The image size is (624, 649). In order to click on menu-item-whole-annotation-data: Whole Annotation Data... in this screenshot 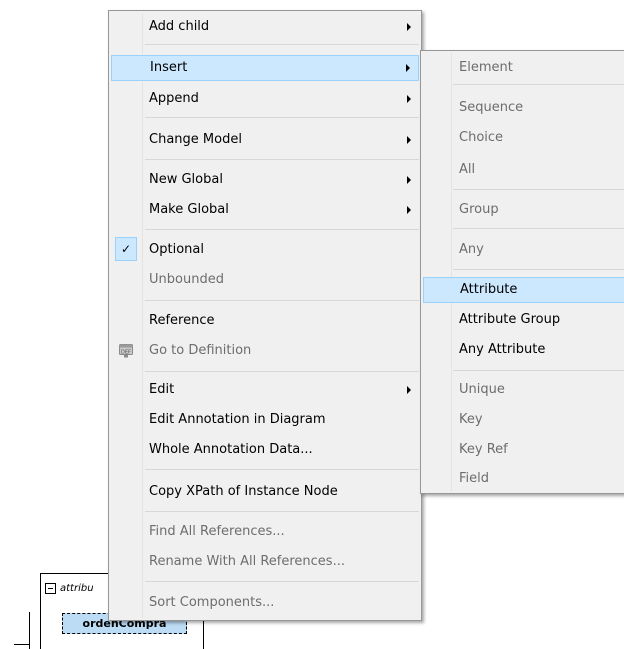, I will do `click(265, 450)`.